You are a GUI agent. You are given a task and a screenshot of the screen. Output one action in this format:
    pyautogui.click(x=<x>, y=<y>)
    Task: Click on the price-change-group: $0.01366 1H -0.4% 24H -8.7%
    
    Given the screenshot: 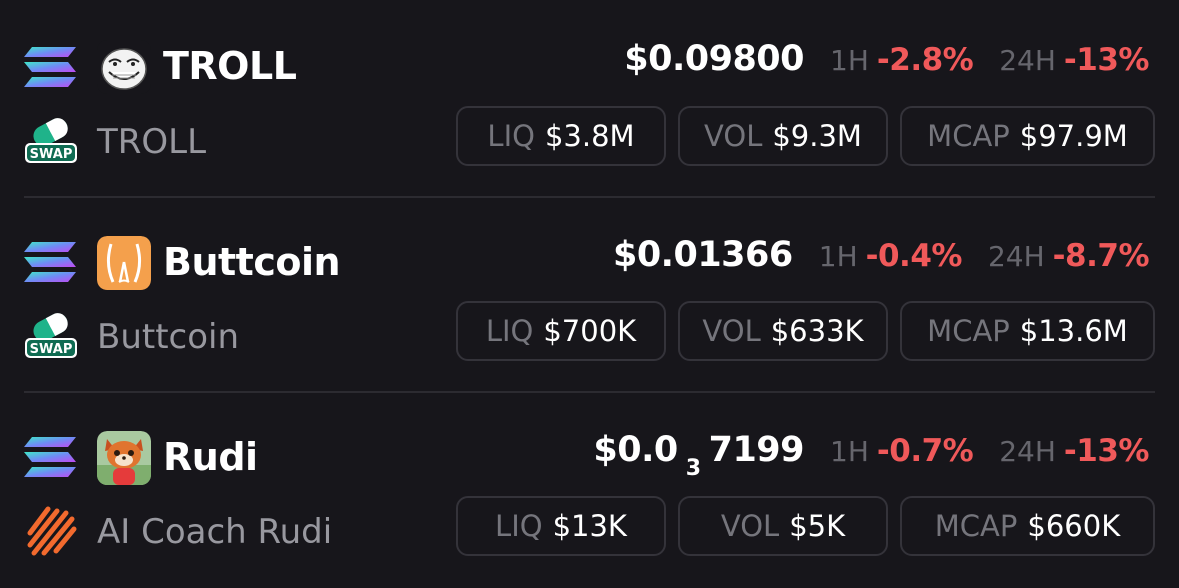 What is the action you would take?
    pyautogui.click(x=881, y=259)
    